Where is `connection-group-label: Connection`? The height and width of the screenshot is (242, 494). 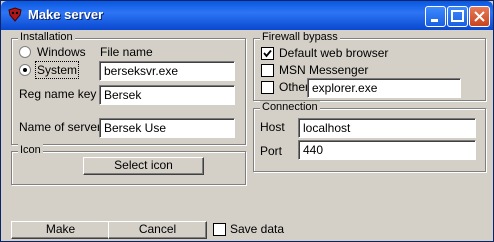 connection-group-label: Connection is located at coordinates (290, 107).